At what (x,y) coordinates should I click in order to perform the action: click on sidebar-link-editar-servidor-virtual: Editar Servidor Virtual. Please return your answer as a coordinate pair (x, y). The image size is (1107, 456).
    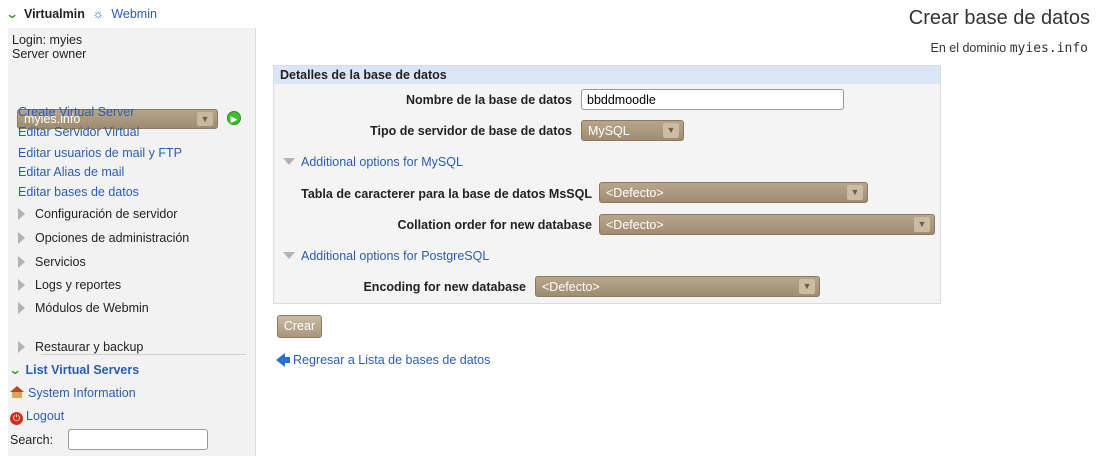
    Looking at the image, I should click on (78, 132).